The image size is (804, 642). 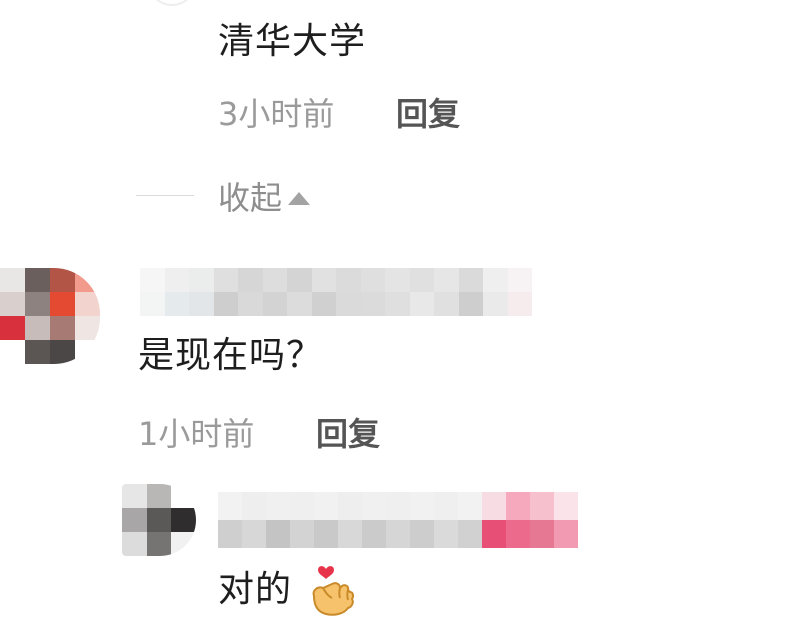 I want to click on collapse-label: 收起, so click(x=250, y=198).